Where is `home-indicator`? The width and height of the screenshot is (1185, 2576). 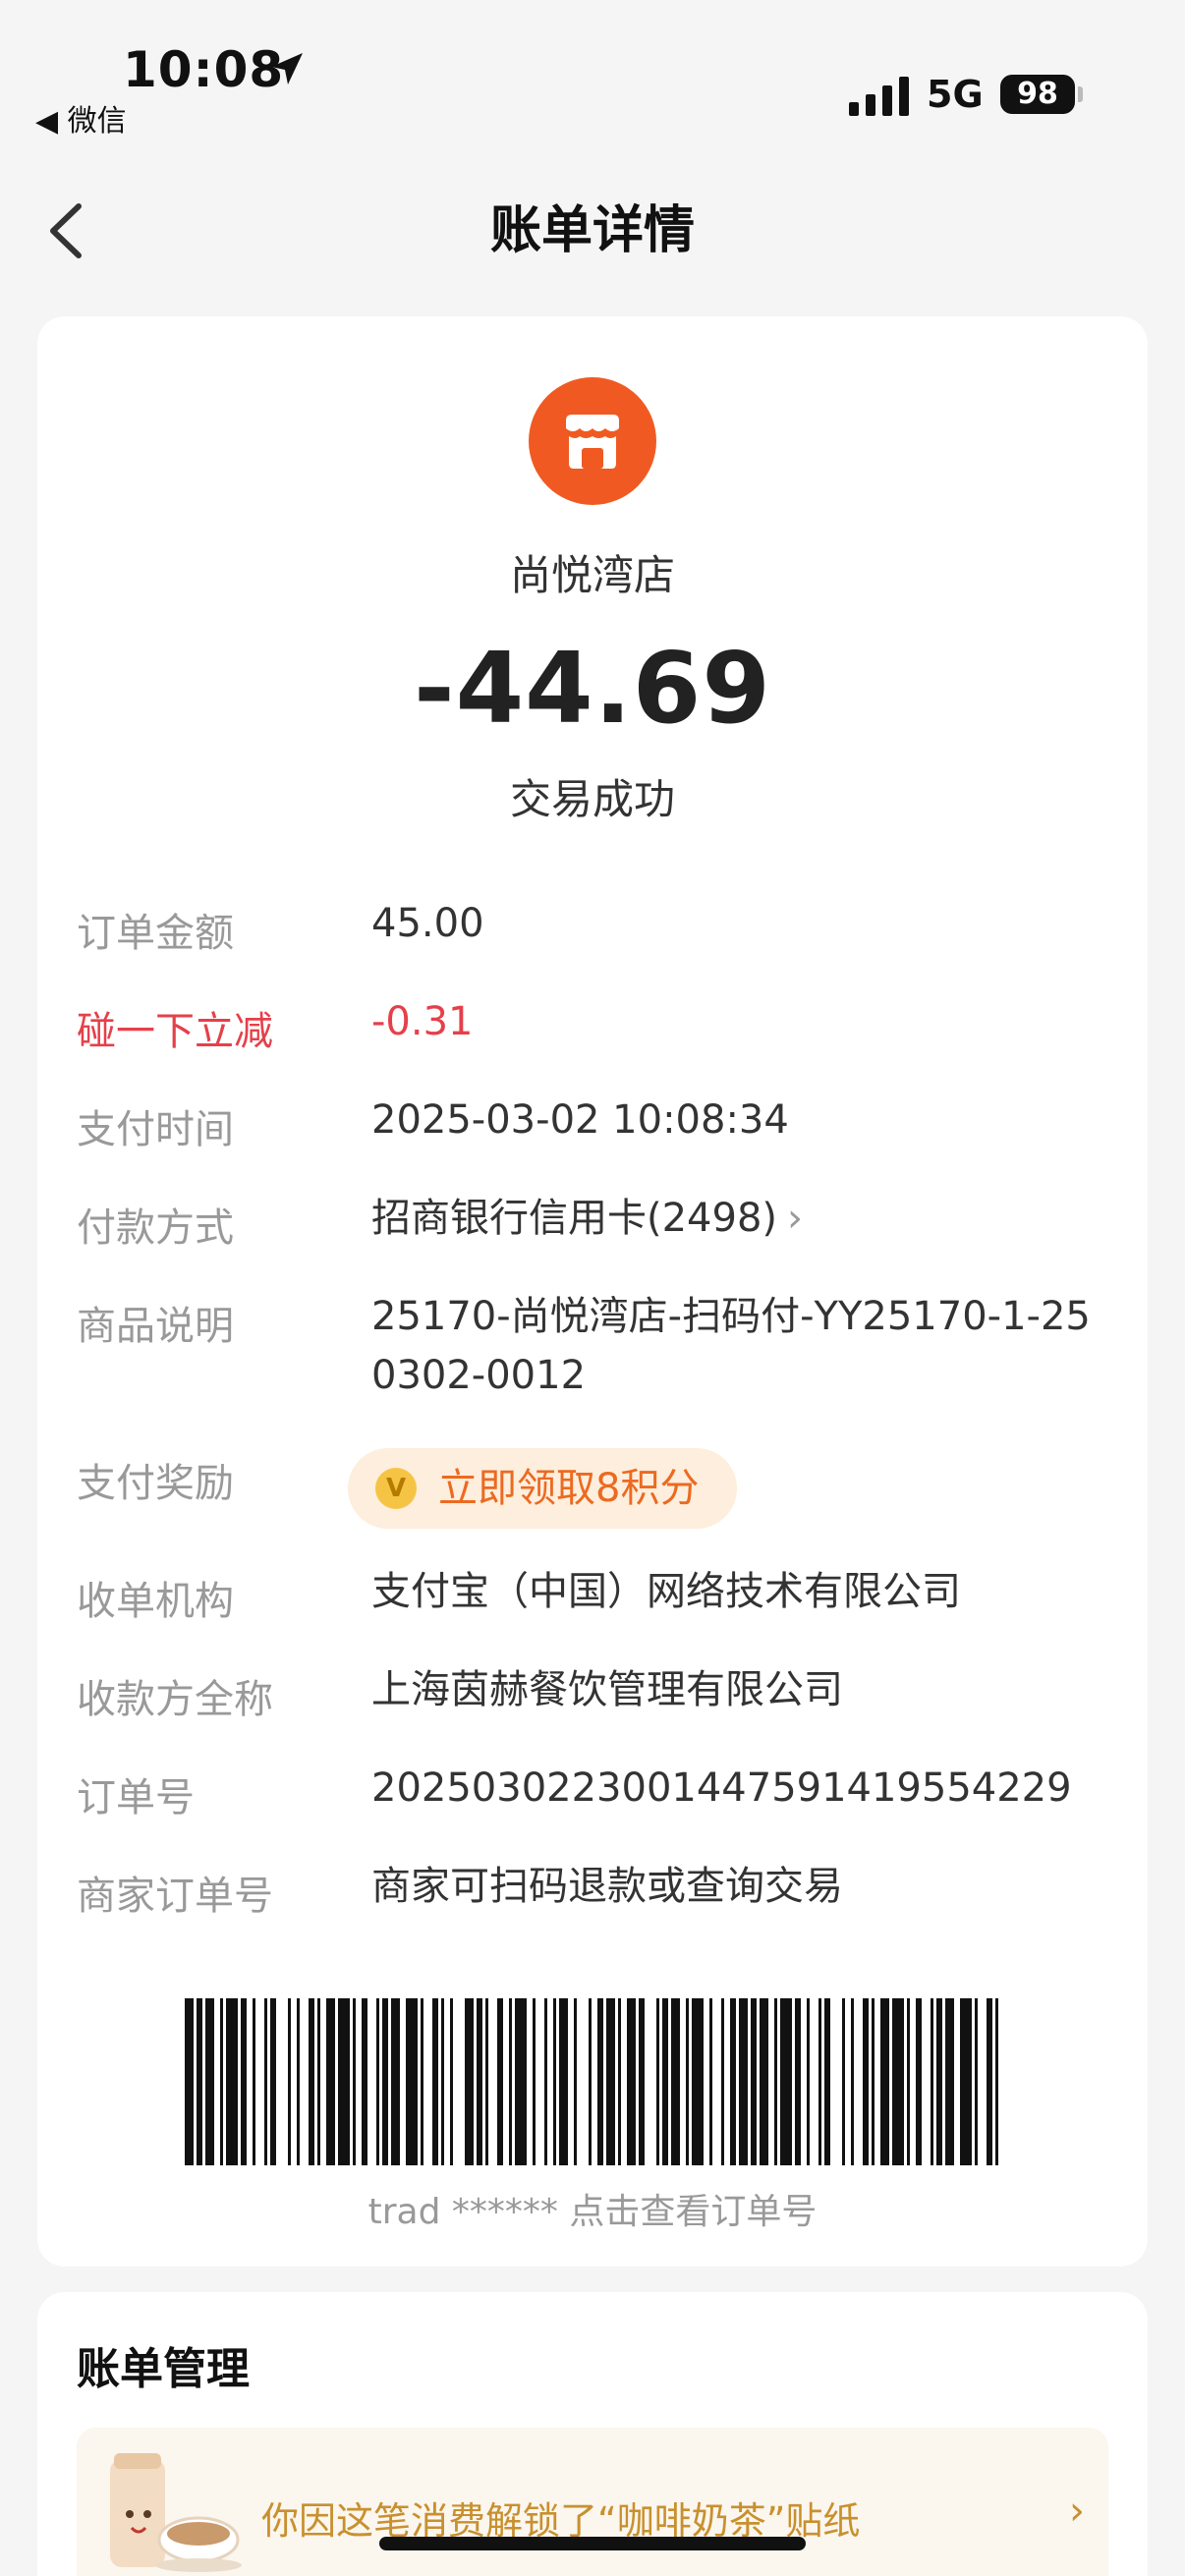 home-indicator is located at coordinates (592, 2543).